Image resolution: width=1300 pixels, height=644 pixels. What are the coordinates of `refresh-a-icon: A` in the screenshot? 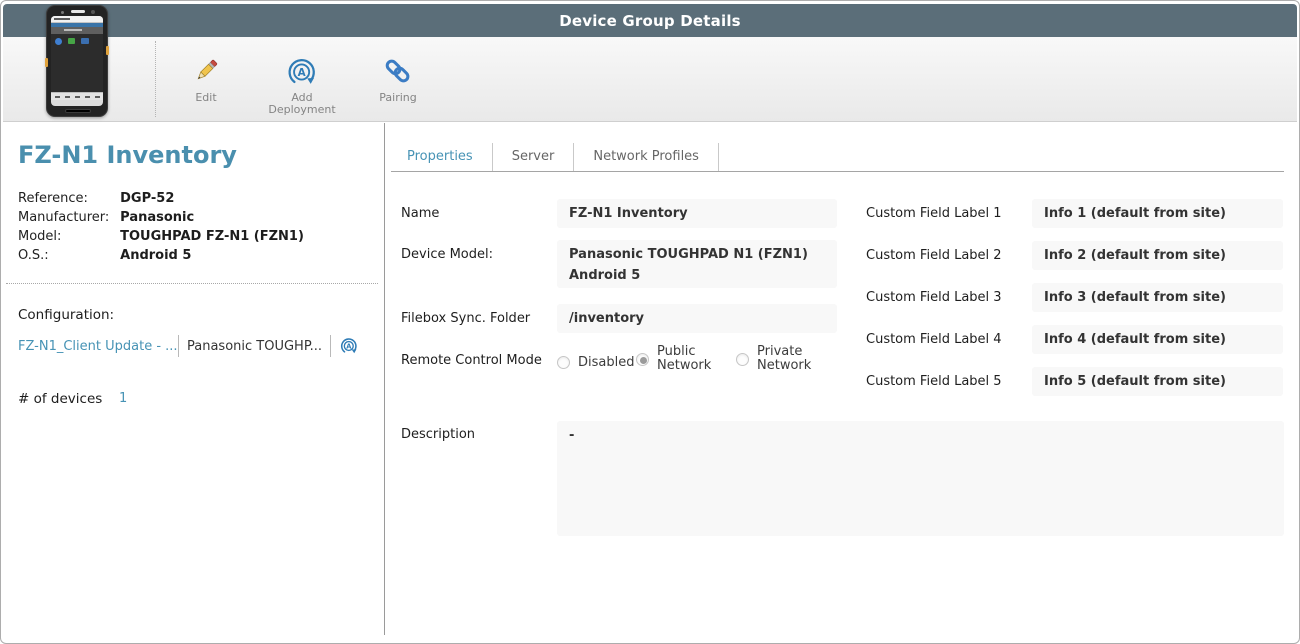 It's located at (348, 346).